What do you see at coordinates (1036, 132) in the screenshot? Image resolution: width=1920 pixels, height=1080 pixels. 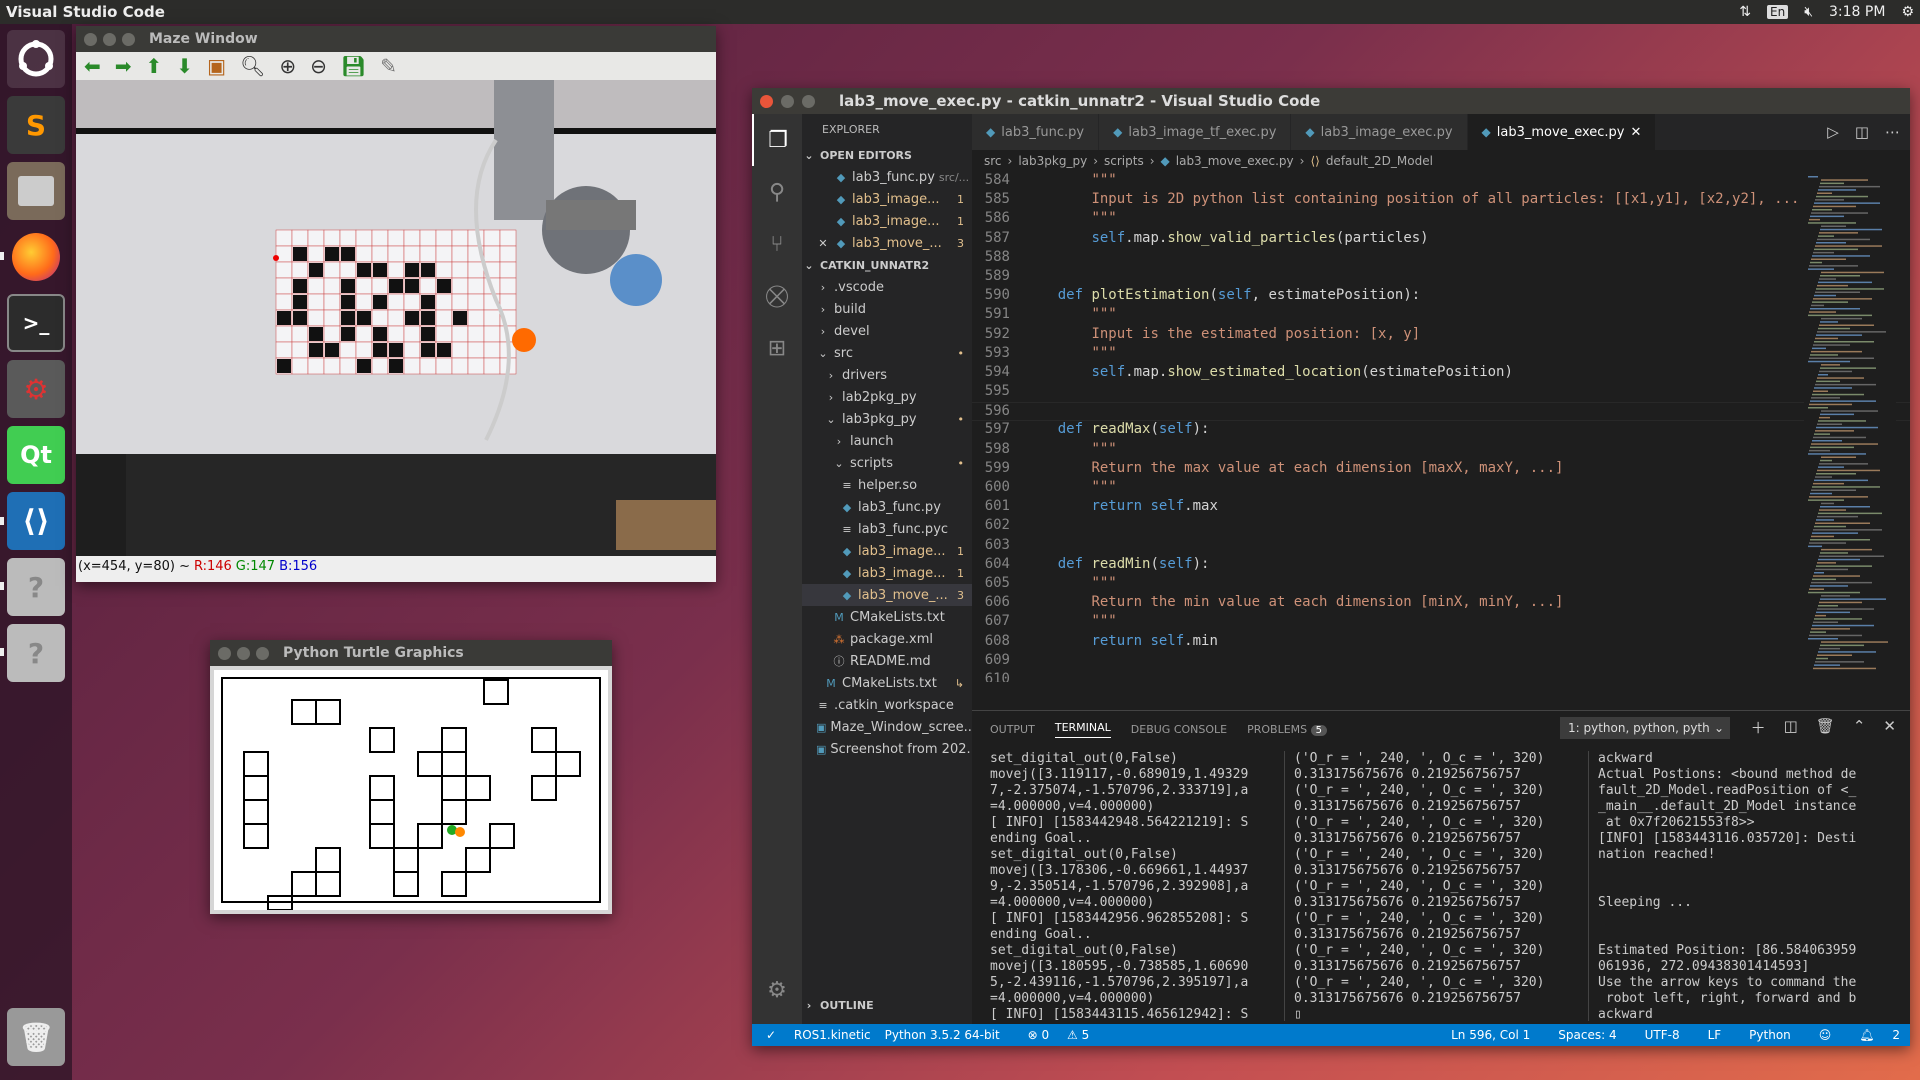 I see `tab-lab3-func: ◆ lab3_func.py` at bounding box center [1036, 132].